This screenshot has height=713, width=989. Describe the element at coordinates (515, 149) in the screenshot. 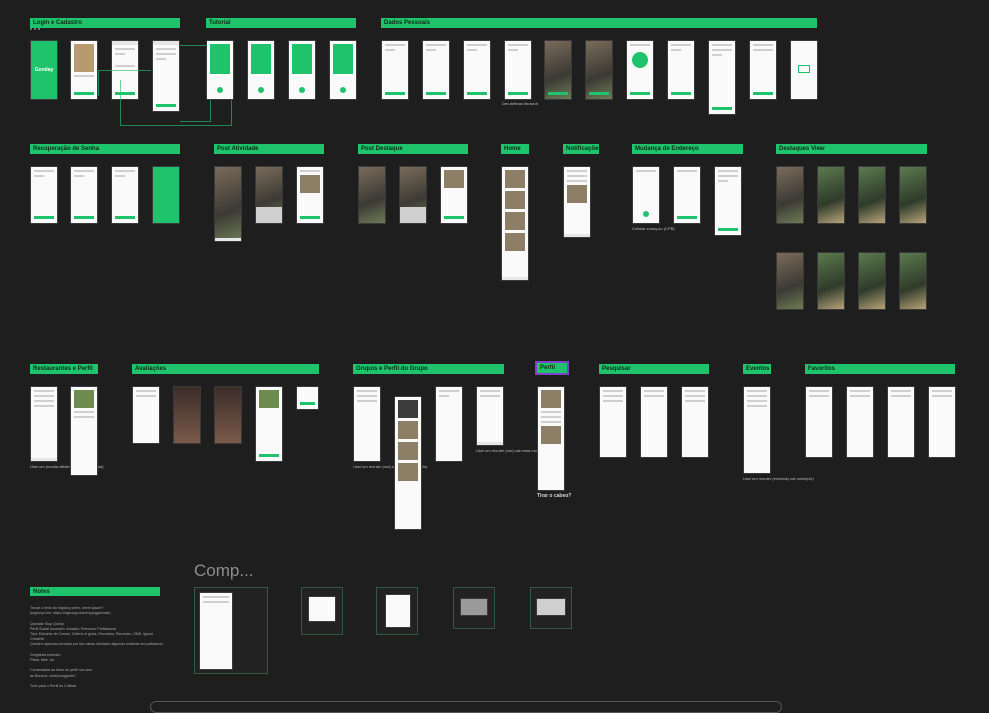

I see `section-header-home: Home` at that location.